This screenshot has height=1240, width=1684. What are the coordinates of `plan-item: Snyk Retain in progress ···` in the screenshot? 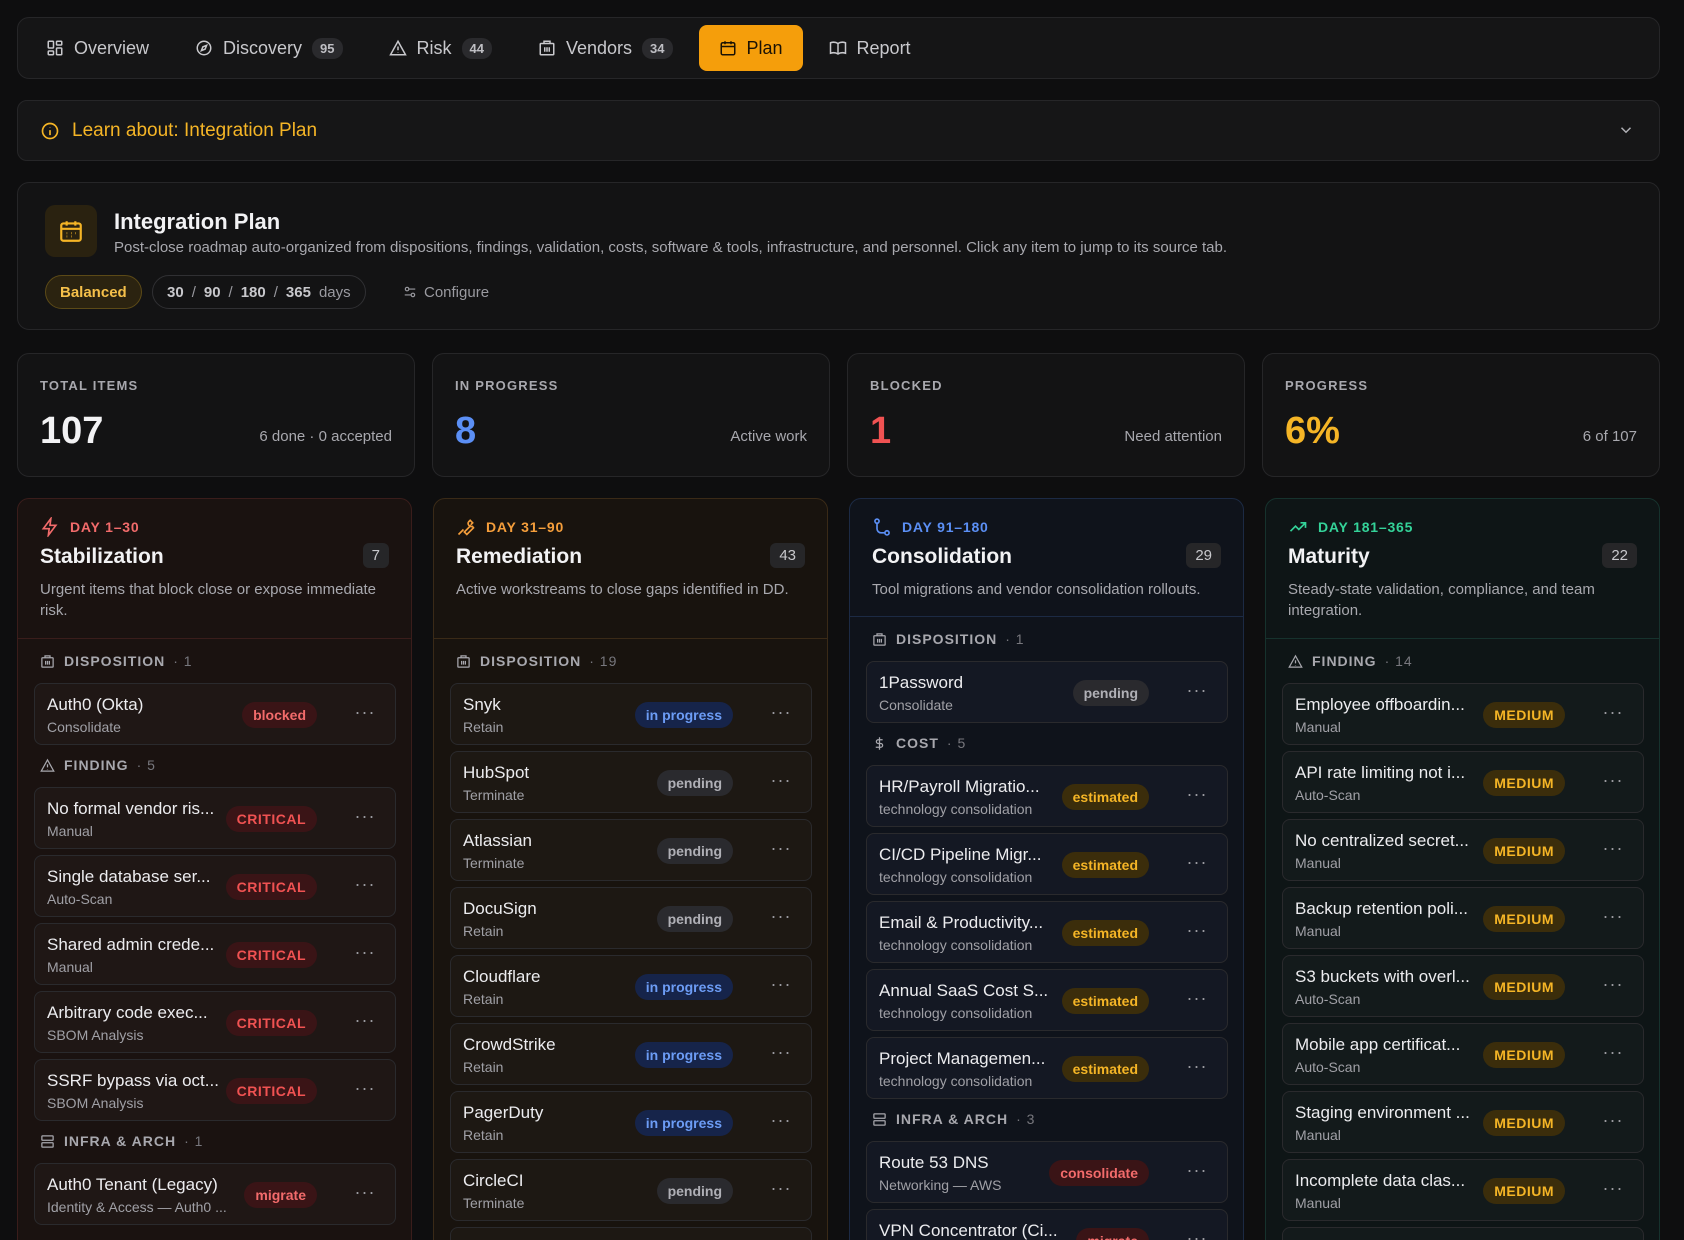 It's located at (631, 714).